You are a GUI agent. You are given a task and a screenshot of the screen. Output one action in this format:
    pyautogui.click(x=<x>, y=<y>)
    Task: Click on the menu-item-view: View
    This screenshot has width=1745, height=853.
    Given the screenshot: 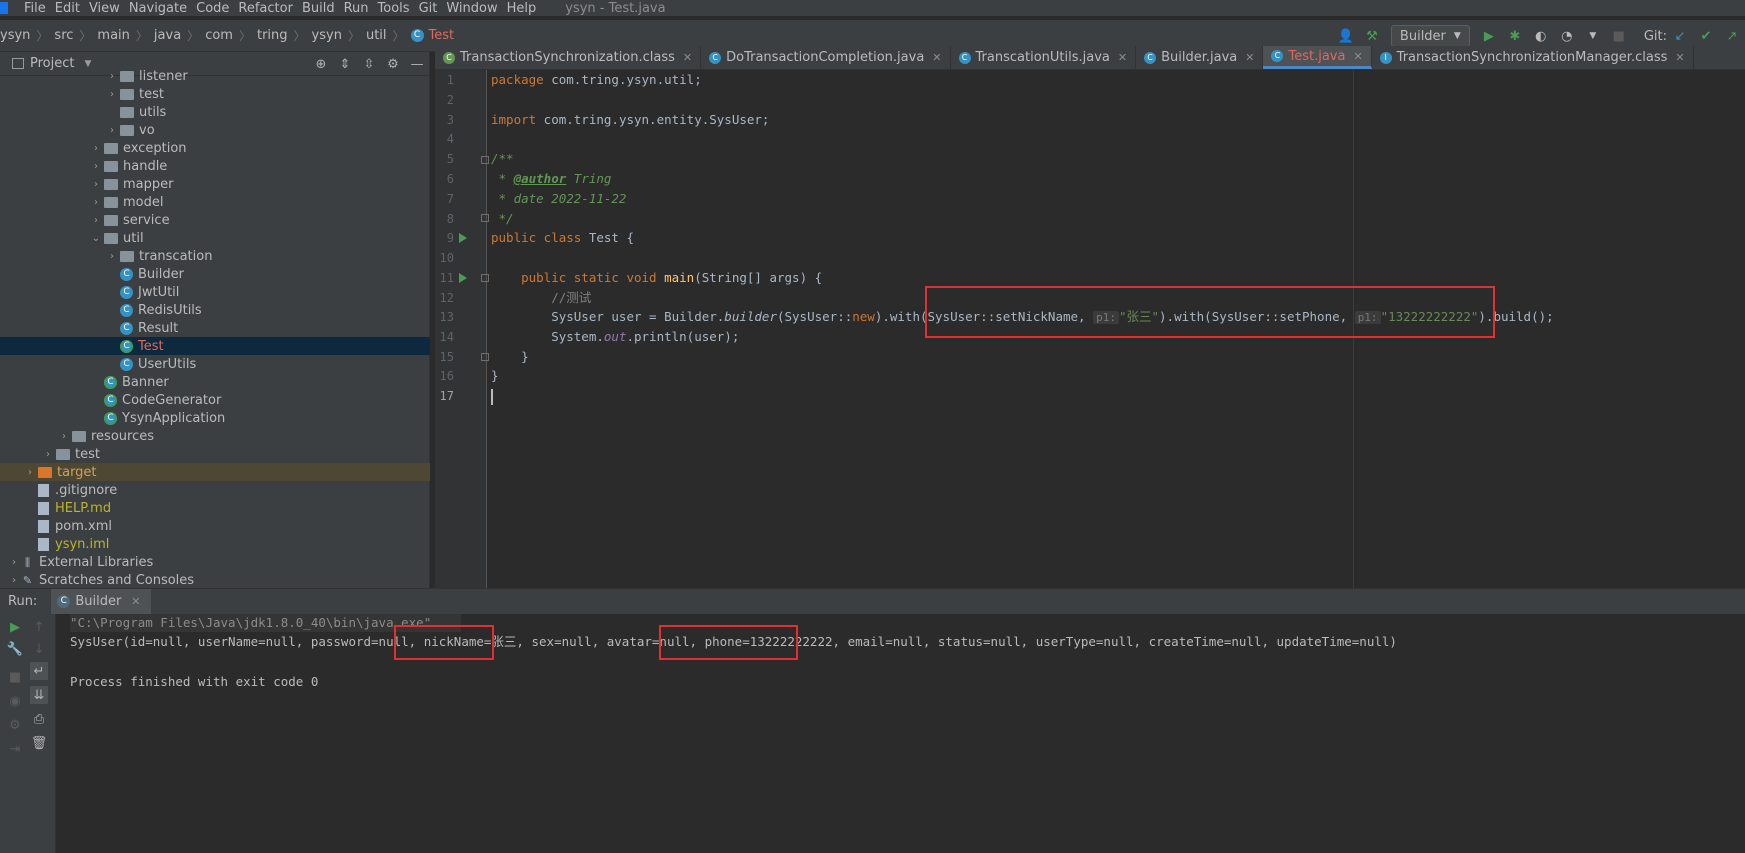 What is the action you would take?
    pyautogui.click(x=104, y=8)
    